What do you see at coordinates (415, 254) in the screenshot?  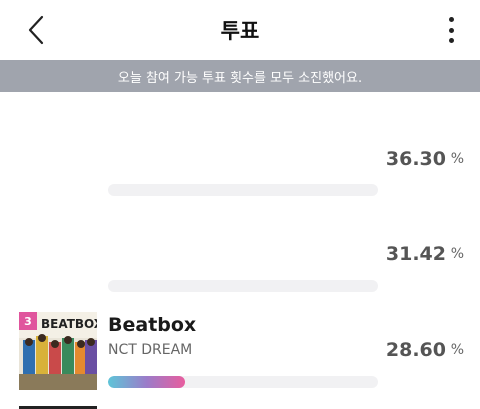 I see `vote-percent: 31.42` at bounding box center [415, 254].